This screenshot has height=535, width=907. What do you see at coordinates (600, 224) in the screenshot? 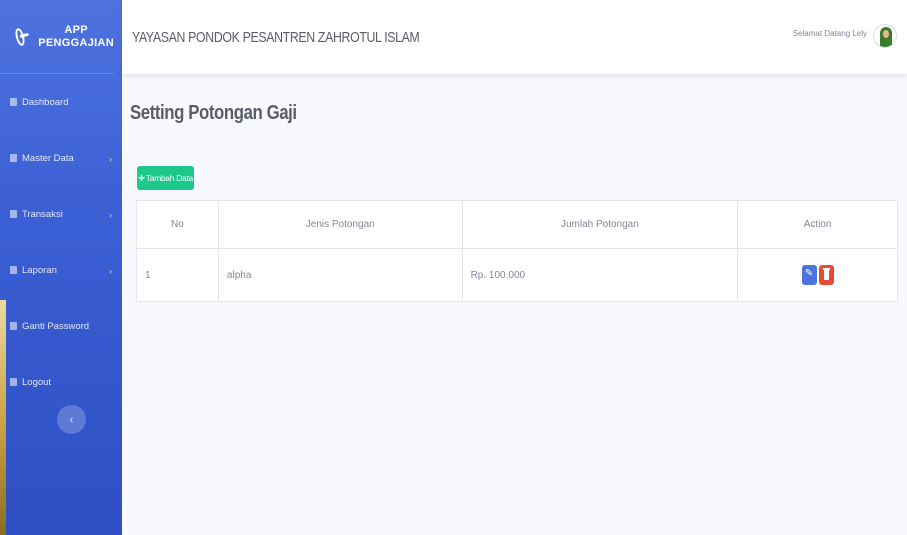
I see `header-jumlah-potongan: Jumlah Potongan` at bounding box center [600, 224].